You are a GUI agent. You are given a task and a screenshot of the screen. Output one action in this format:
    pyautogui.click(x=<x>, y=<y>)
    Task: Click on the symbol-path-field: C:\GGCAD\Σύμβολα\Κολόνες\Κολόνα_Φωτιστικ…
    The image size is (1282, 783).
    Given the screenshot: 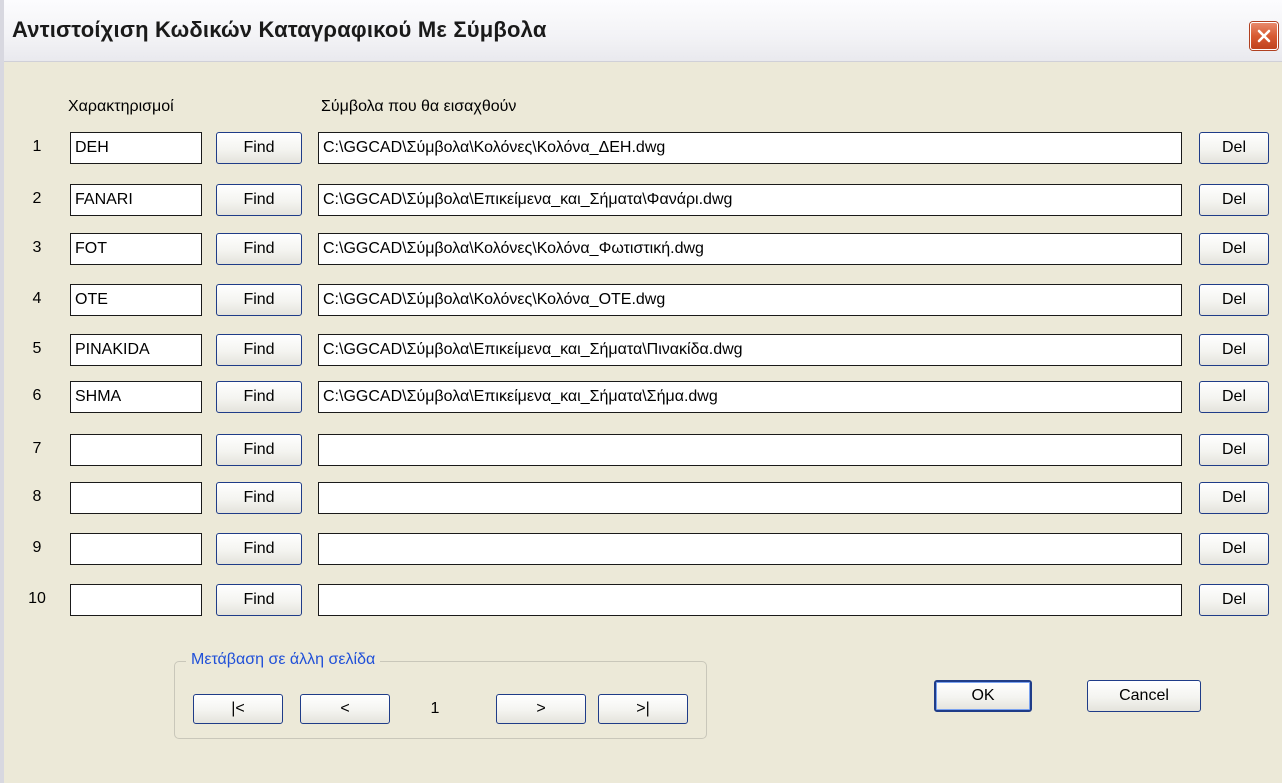 What is the action you would take?
    pyautogui.click(x=750, y=249)
    